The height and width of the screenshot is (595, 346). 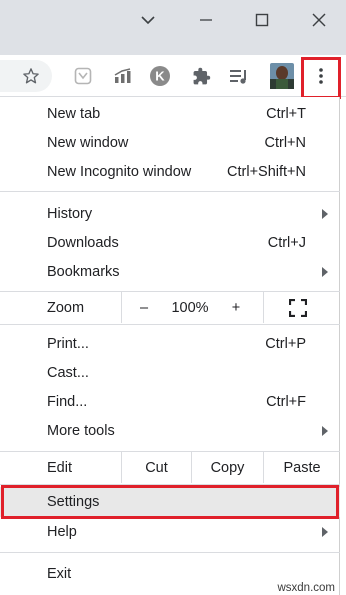 What do you see at coordinates (173, 27) in the screenshot?
I see `window-titlebar` at bounding box center [173, 27].